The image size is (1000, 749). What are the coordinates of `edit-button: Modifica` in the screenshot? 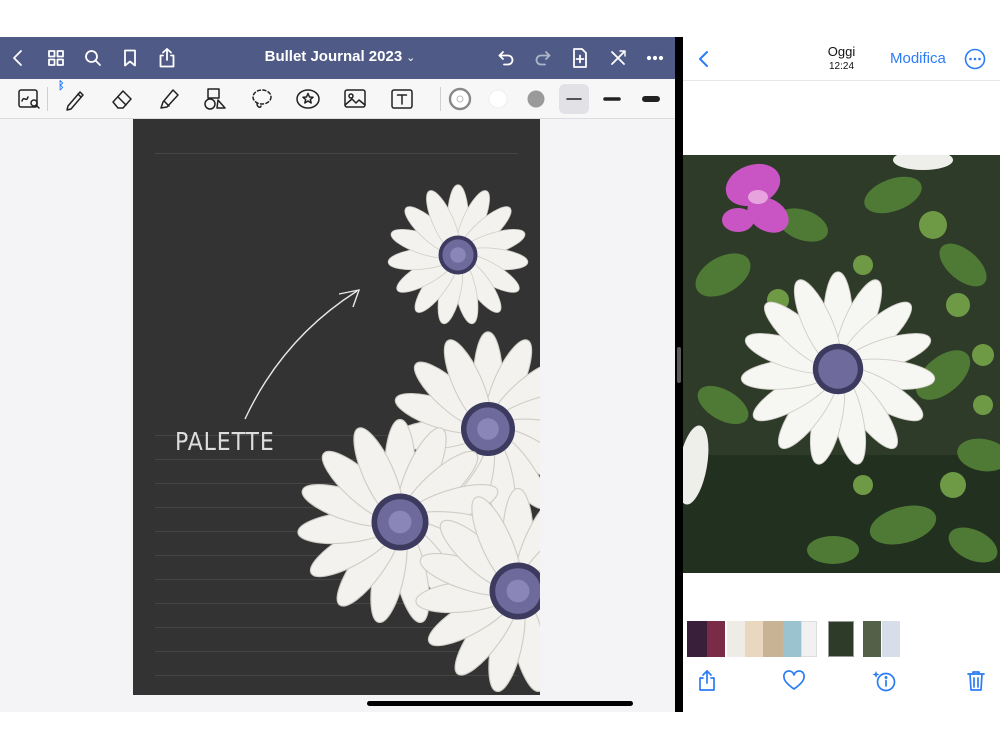 It's located at (918, 58).